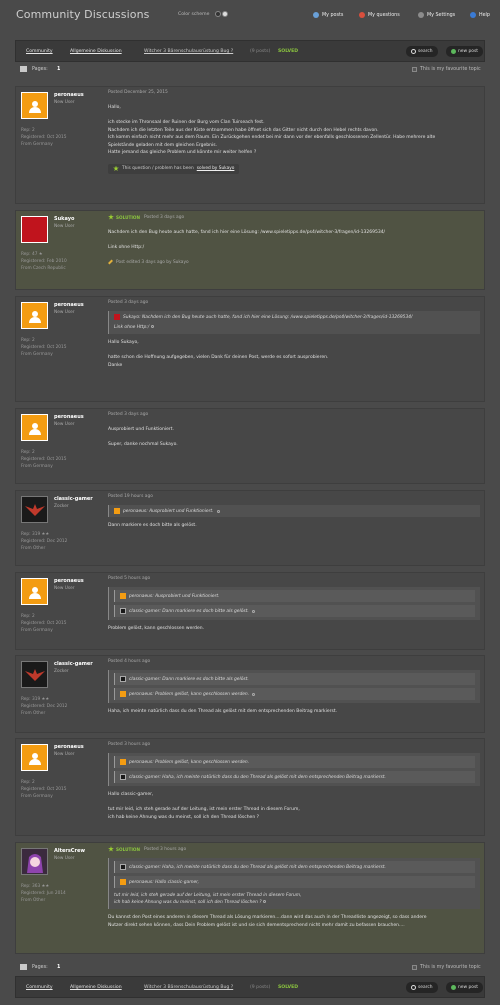  What do you see at coordinates (64, 226) in the screenshot?
I see `user-rank: New User` at bounding box center [64, 226].